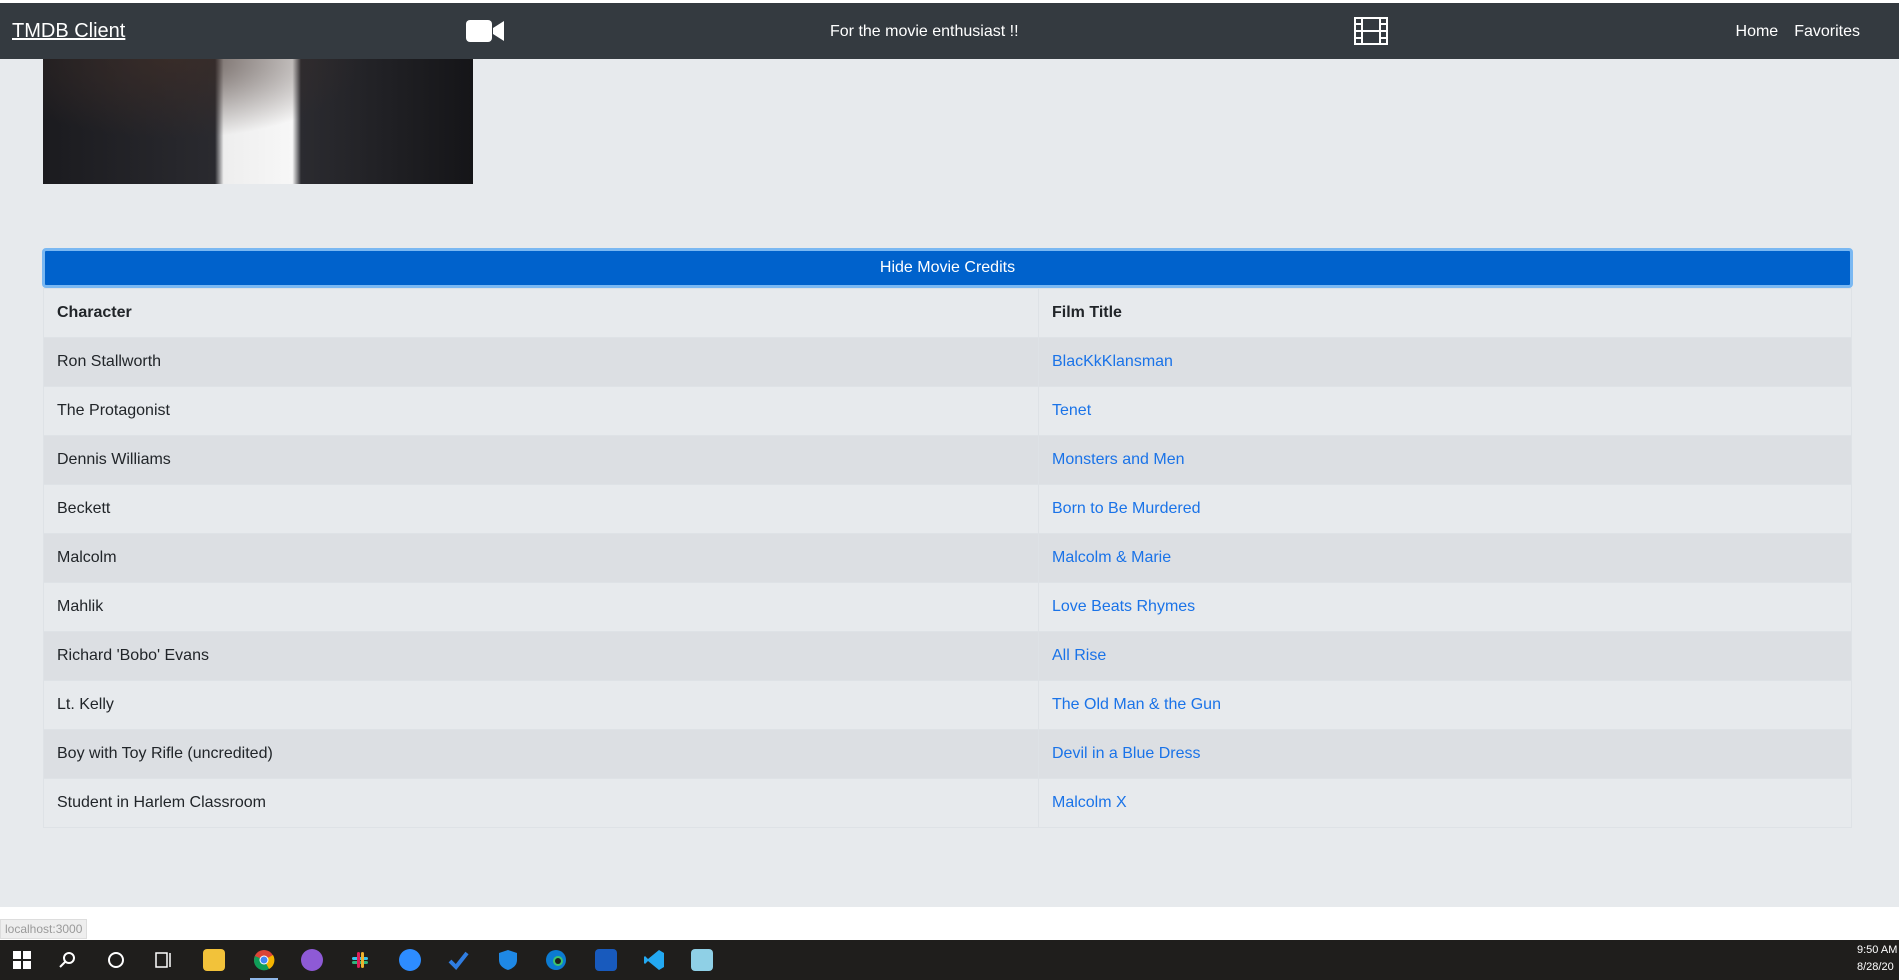 This screenshot has width=1899, height=980. Describe the element at coordinates (68, 31) in the screenshot. I see `brand-link: TMDB Client` at that location.